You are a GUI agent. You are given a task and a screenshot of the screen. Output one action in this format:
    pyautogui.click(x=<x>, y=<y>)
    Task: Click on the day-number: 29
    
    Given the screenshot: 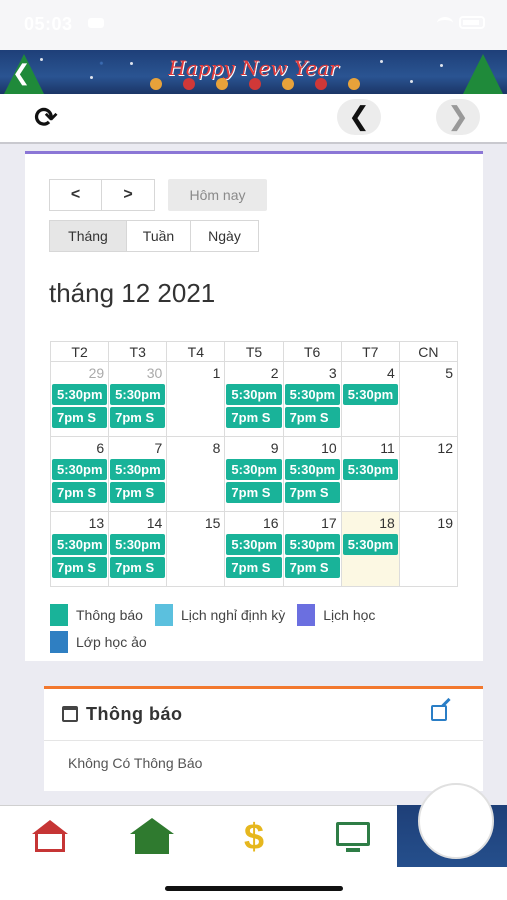 What is the action you would take?
    pyautogui.click(x=96, y=373)
    